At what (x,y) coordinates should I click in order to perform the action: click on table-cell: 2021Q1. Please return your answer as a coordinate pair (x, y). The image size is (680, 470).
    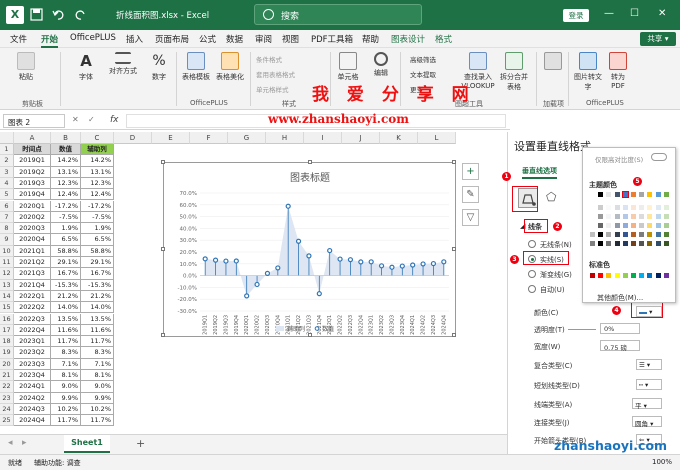
    Looking at the image, I should click on (32, 251).